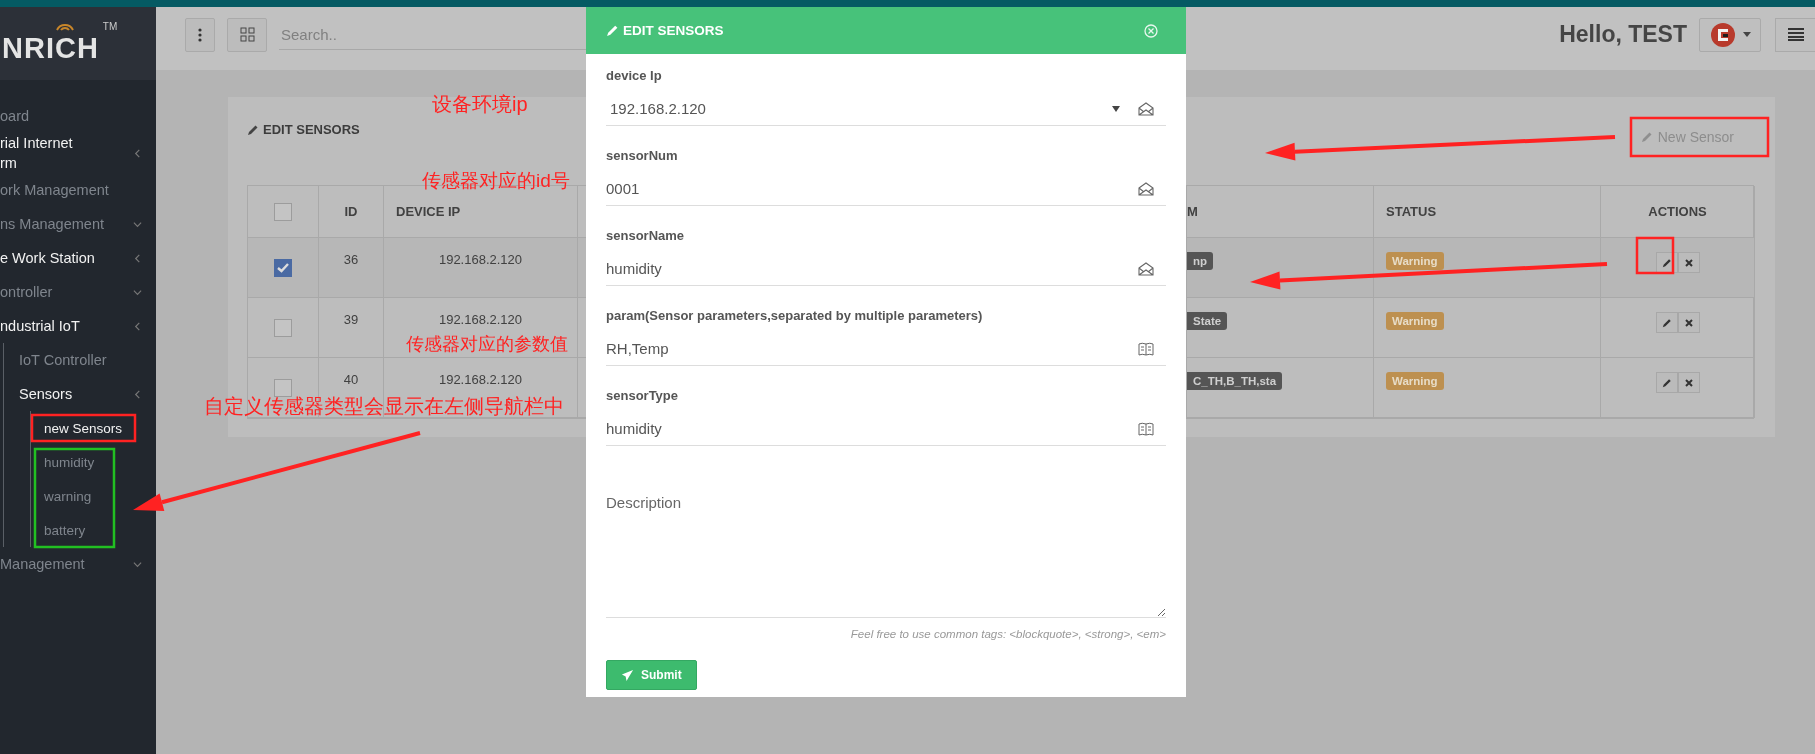  I want to click on field-label: sensorNum, so click(642, 155).